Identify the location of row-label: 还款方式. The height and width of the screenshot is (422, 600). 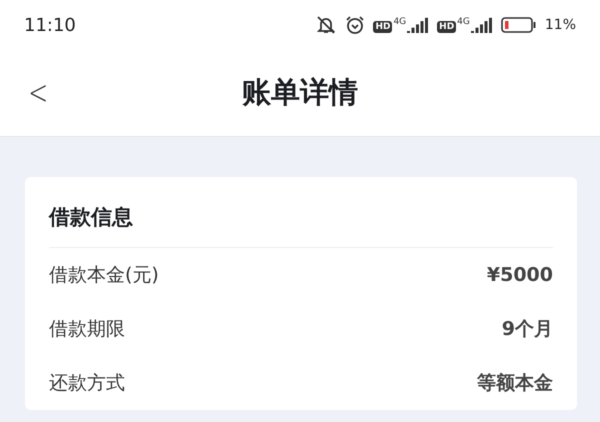
(87, 383).